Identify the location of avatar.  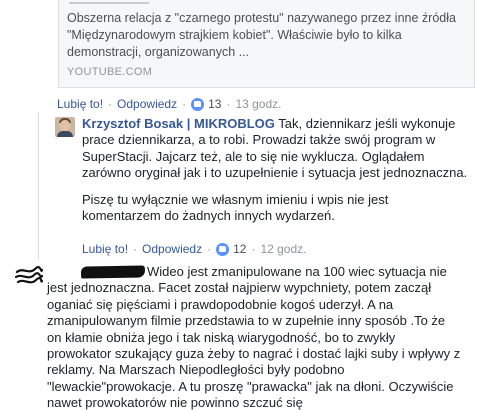
(65, 127).